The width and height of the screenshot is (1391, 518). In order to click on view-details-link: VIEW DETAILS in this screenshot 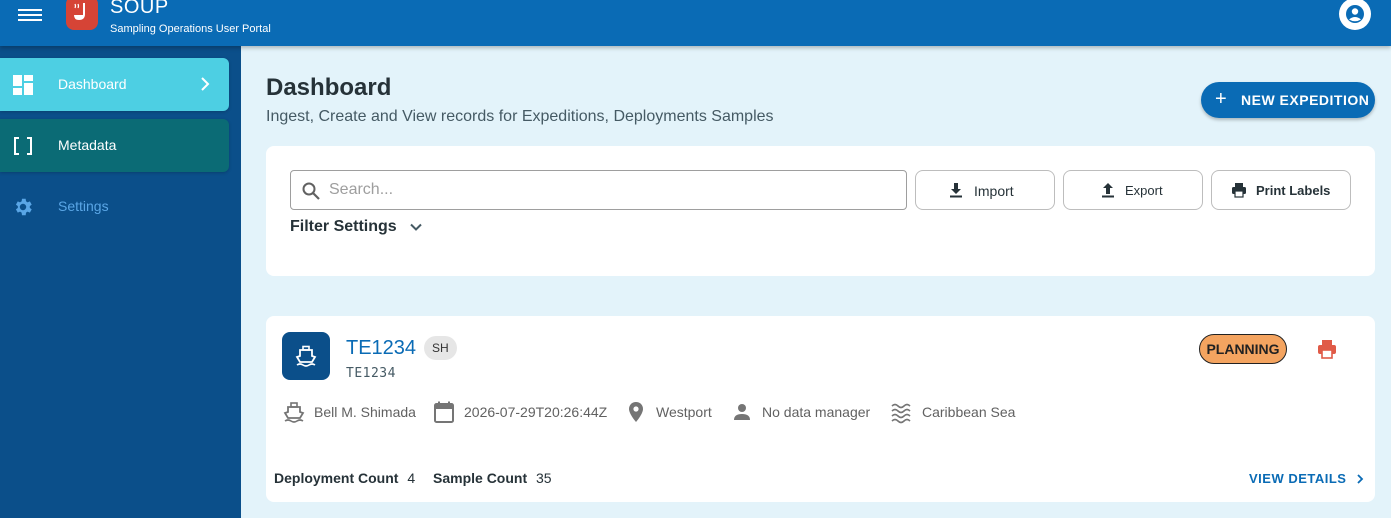, I will do `click(1306, 478)`.